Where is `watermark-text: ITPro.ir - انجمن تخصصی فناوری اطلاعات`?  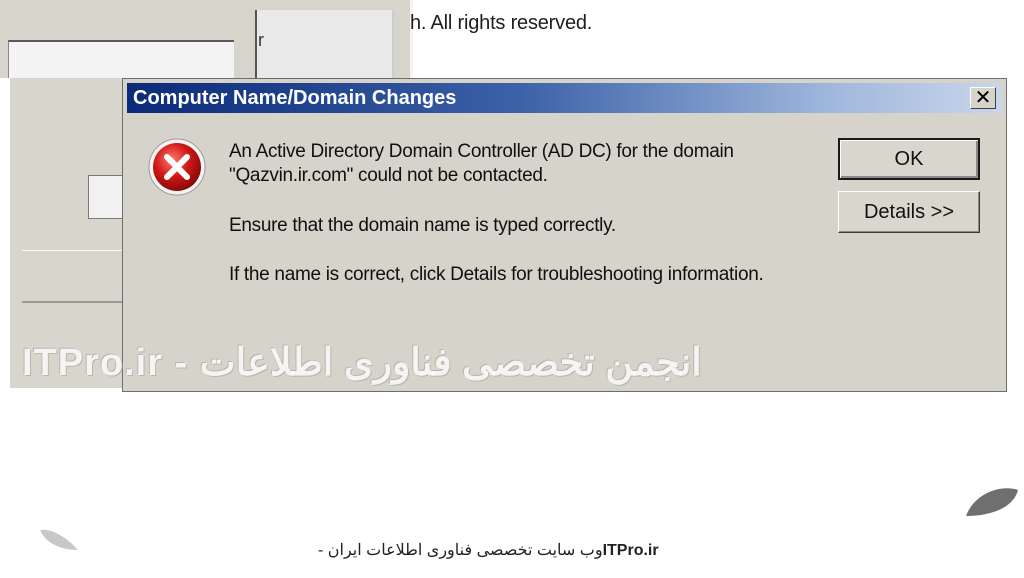
watermark-text: ITPro.ir - انجمن تخصصی فناوری اطلاعات is located at coordinates (362, 363).